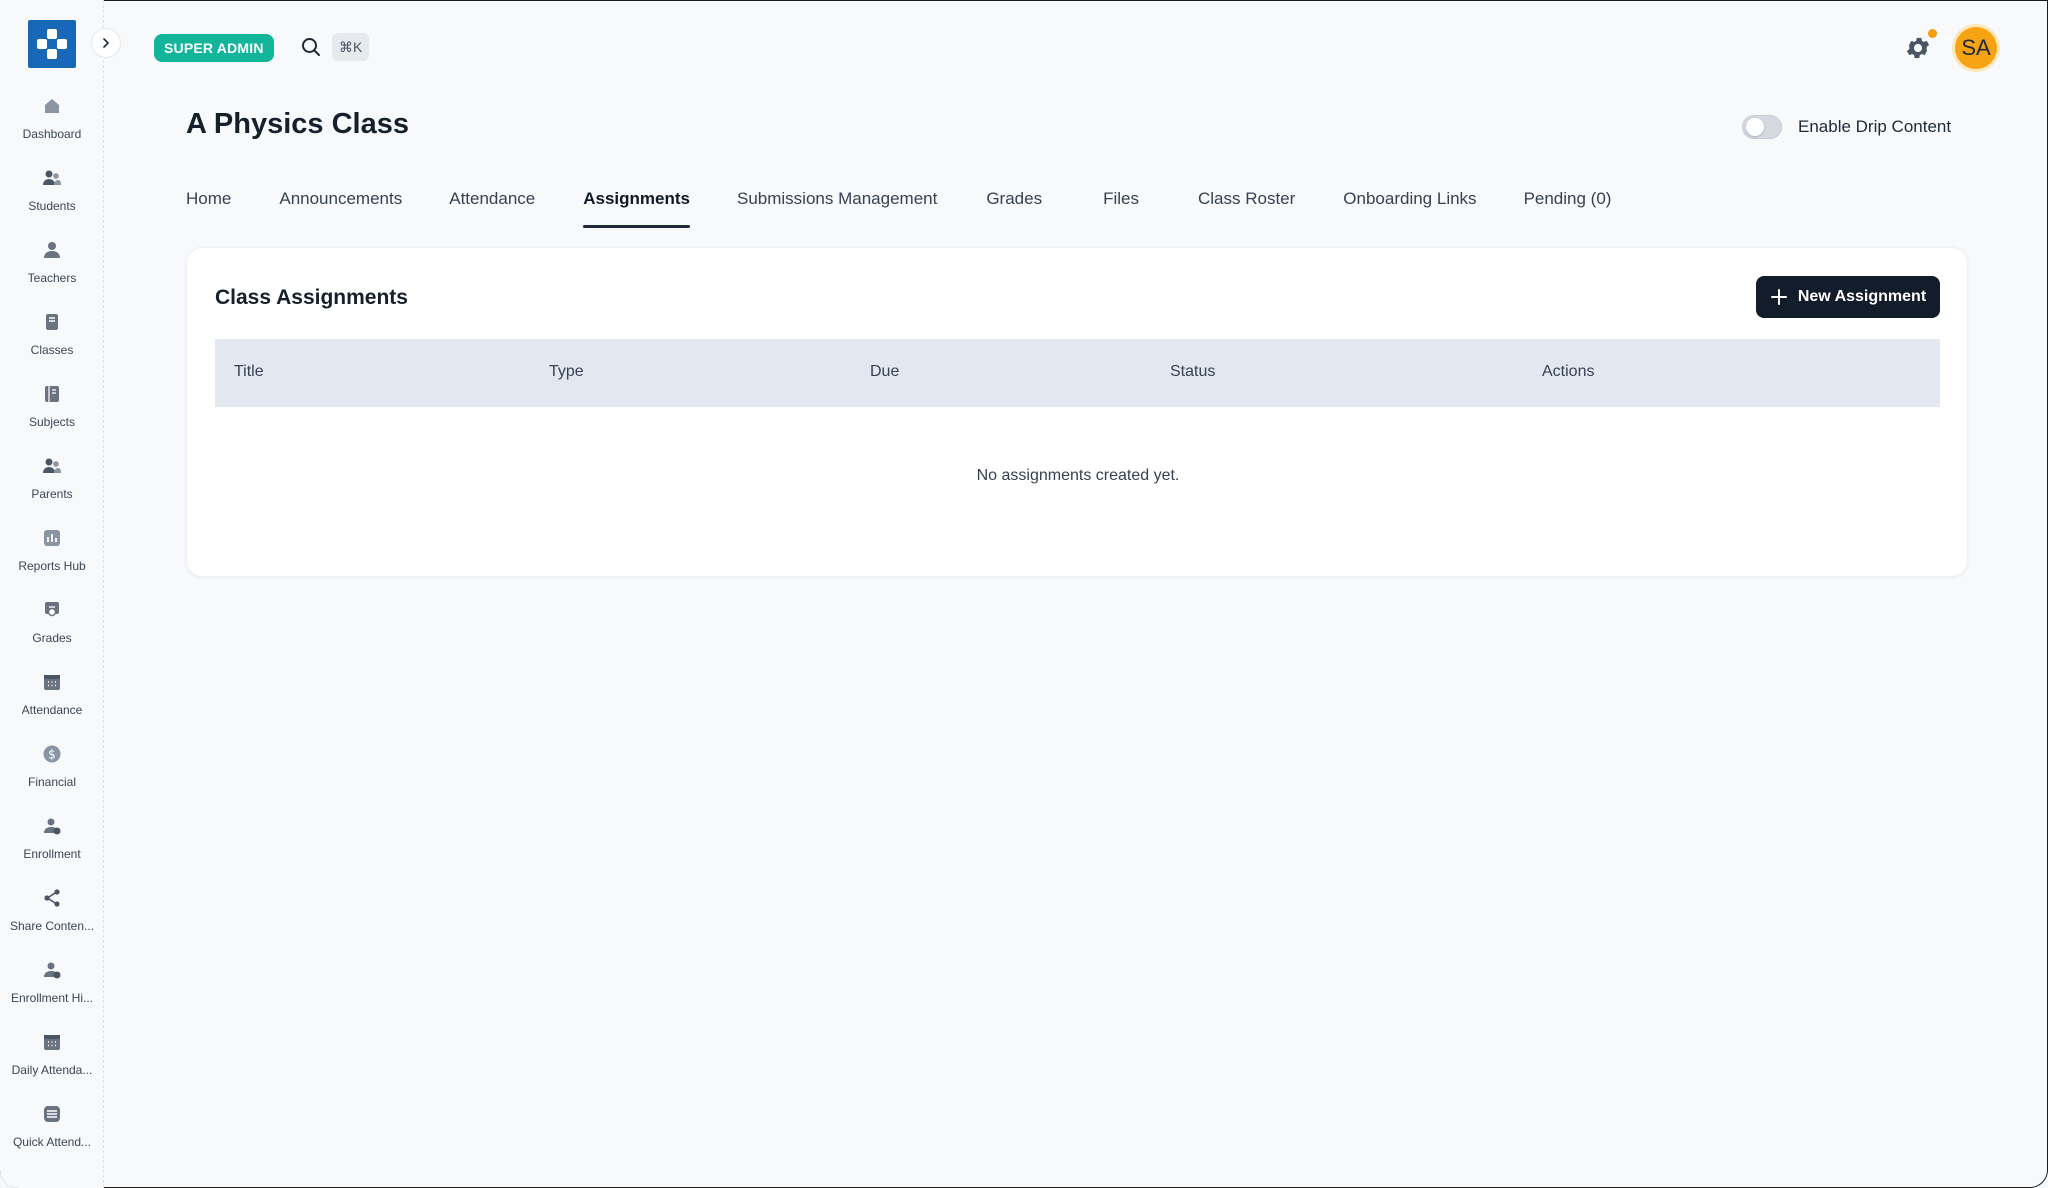 The height and width of the screenshot is (1188, 2048). What do you see at coordinates (52, 250) in the screenshot?
I see `user-icon` at bounding box center [52, 250].